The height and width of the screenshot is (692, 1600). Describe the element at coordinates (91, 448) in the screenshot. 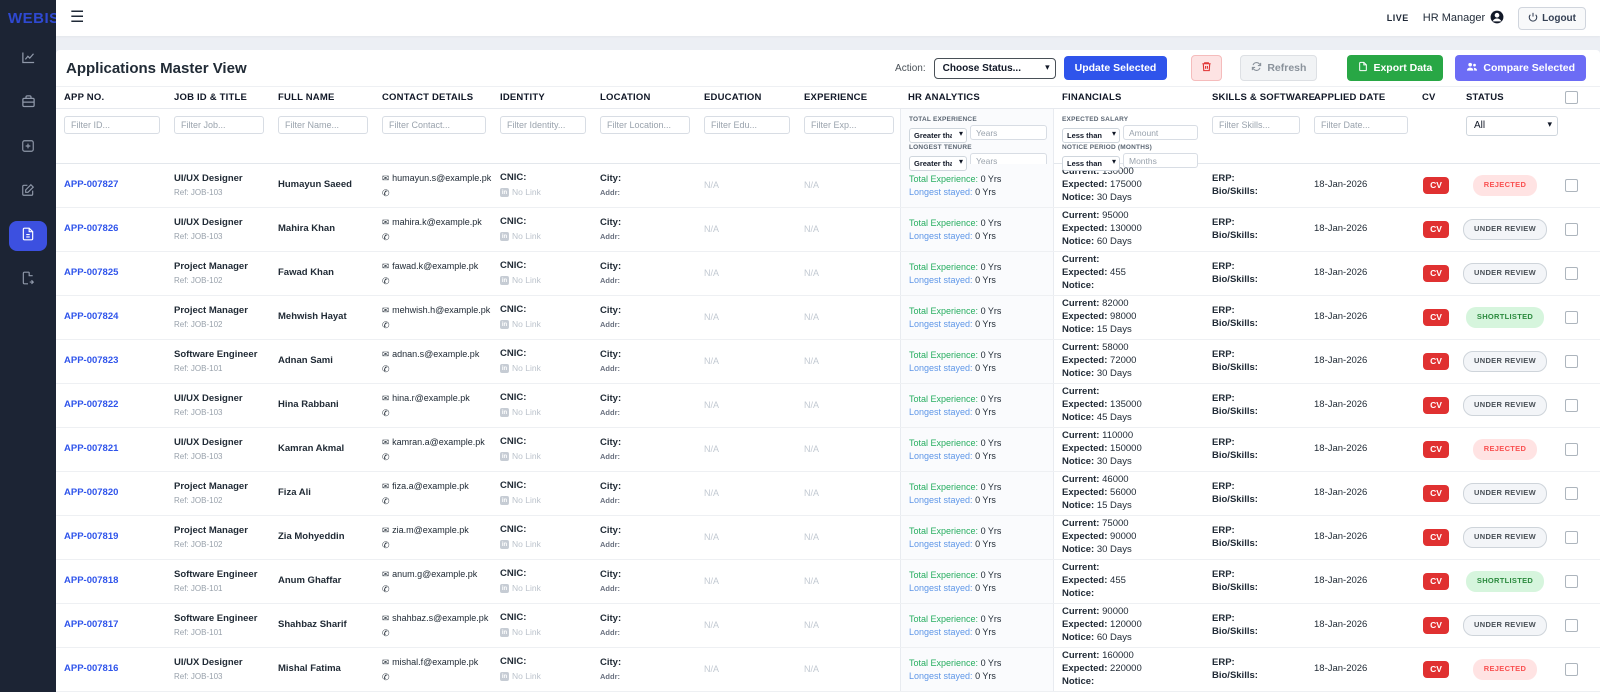

I see `application-link: APP-007821` at that location.